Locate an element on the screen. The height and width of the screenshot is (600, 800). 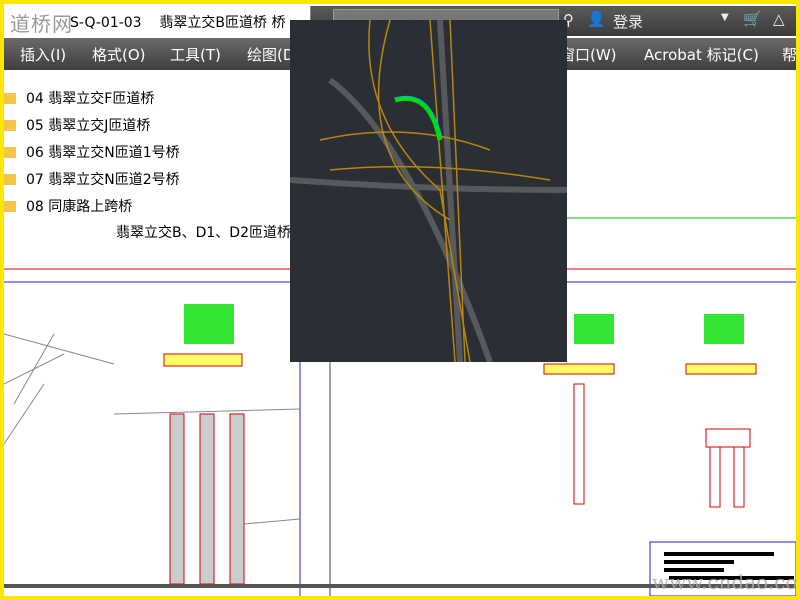
file-label: 04 翡翠立交F匝道桥 is located at coordinates (90, 99).